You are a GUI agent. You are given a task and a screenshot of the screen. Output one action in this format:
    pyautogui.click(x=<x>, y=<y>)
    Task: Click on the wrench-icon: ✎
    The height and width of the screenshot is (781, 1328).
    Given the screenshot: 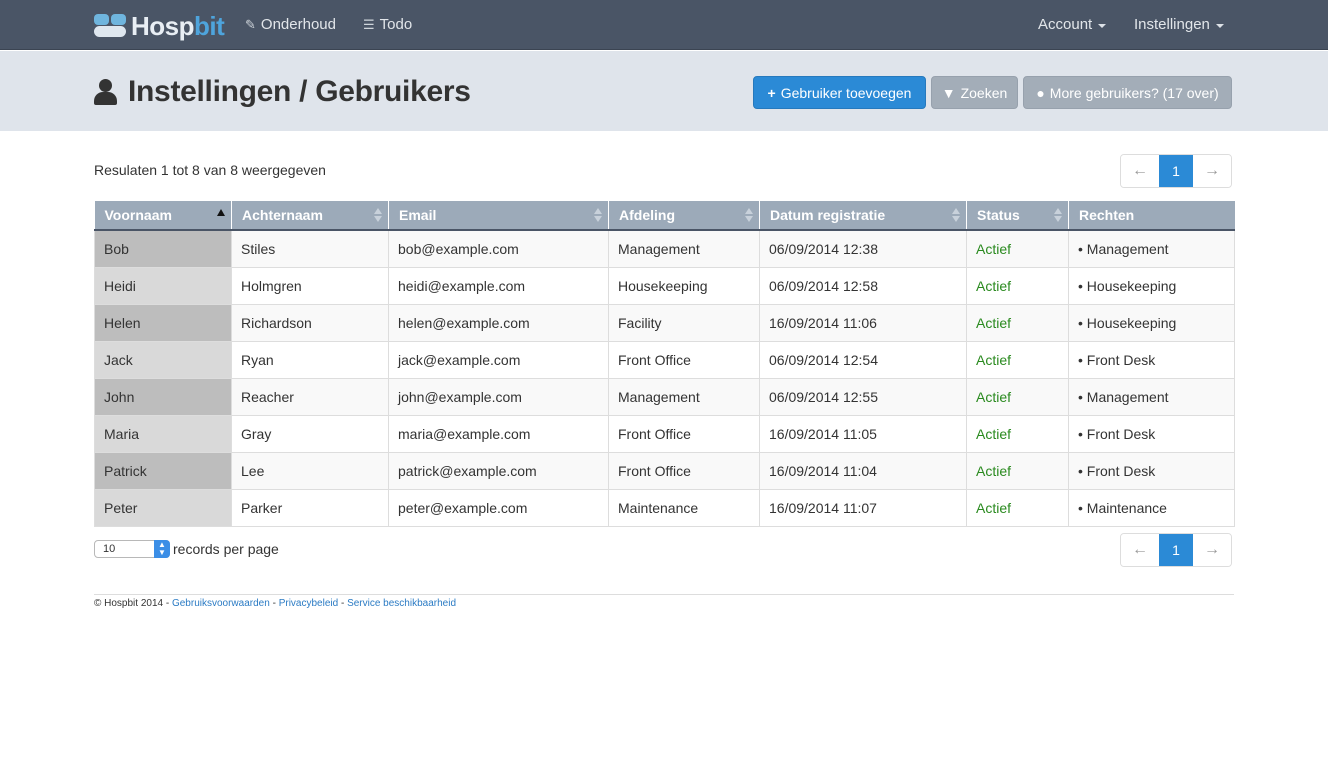 What is the action you would take?
    pyautogui.click(x=250, y=24)
    